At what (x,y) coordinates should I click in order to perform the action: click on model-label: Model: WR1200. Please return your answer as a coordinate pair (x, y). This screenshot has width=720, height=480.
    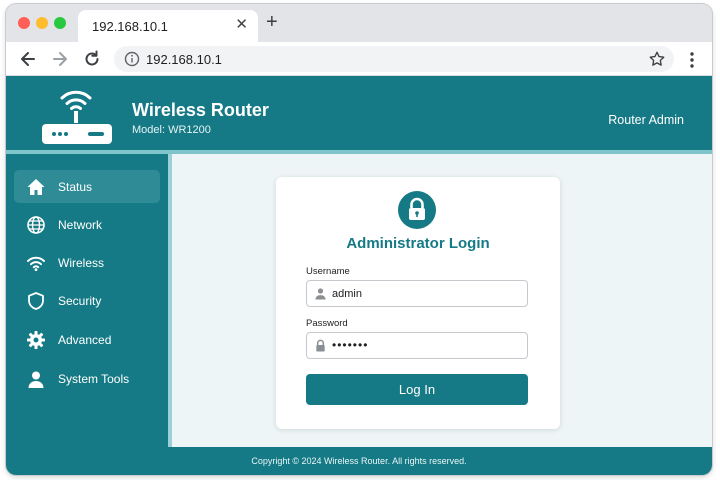
    Looking at the image, I should click on (171, 130).